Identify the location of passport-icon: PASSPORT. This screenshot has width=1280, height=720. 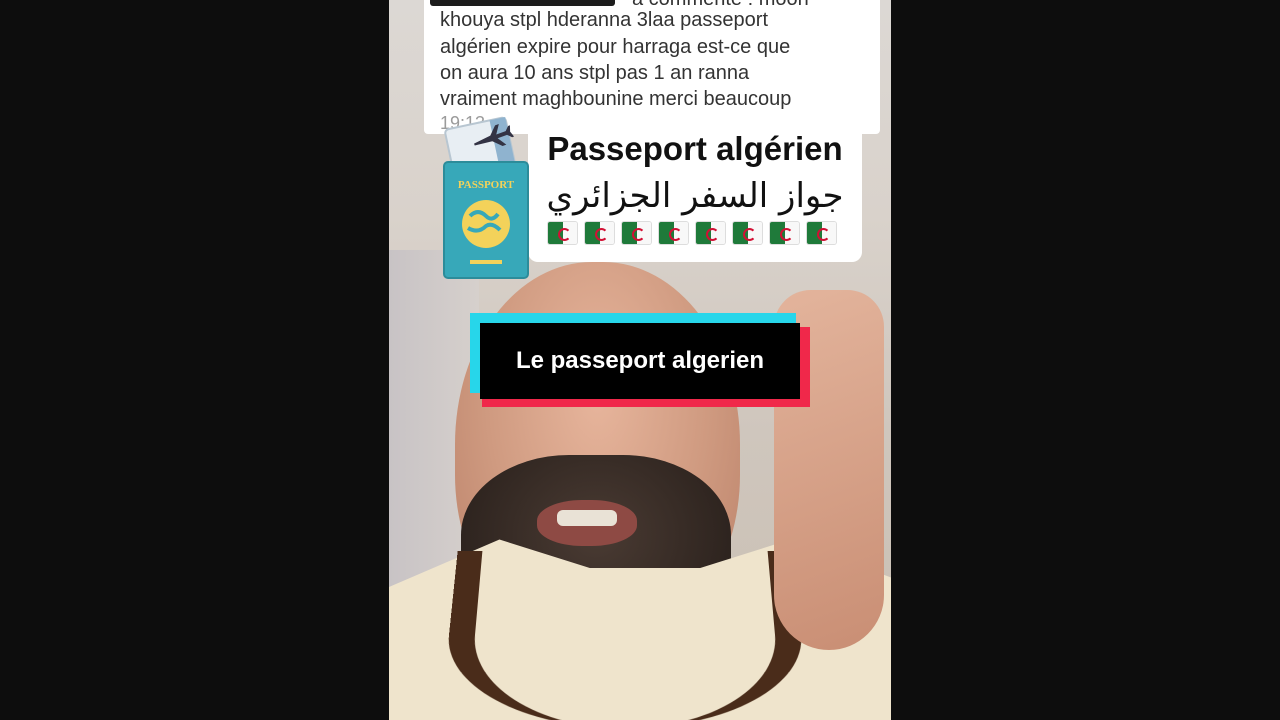
(488, 197).